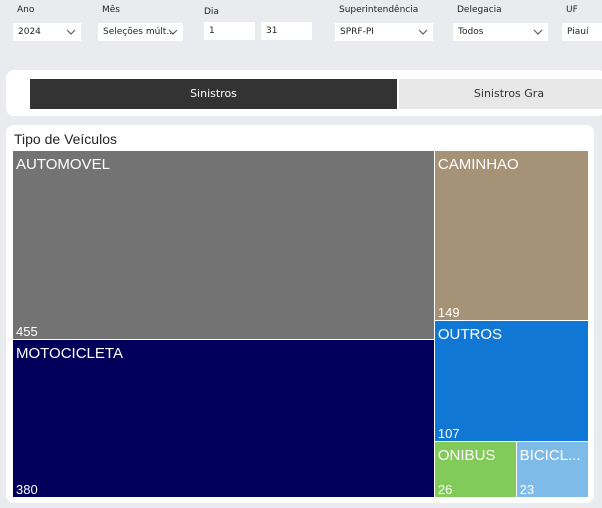  I want to click on filter-superintendencia-label: Superintendência, so click(379, 10).